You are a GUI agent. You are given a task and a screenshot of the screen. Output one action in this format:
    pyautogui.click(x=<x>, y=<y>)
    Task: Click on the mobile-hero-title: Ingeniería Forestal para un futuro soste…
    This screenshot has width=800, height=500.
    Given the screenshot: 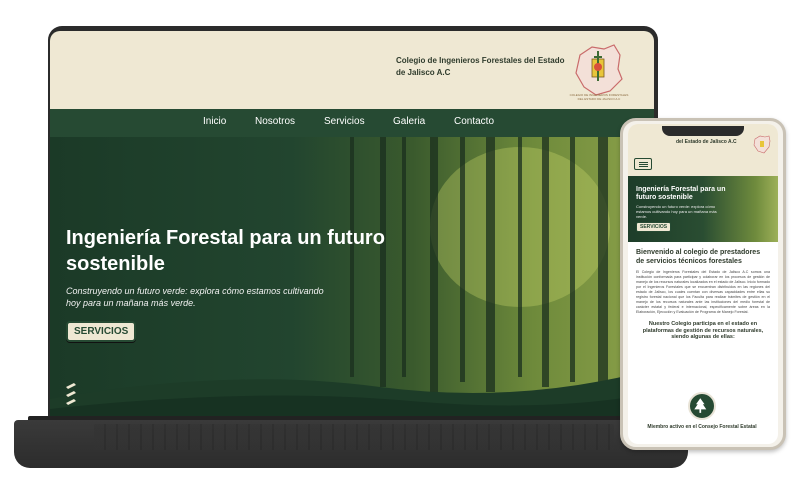 What is the action you would take?
    pyautogui.click(x=681, y=193)
    